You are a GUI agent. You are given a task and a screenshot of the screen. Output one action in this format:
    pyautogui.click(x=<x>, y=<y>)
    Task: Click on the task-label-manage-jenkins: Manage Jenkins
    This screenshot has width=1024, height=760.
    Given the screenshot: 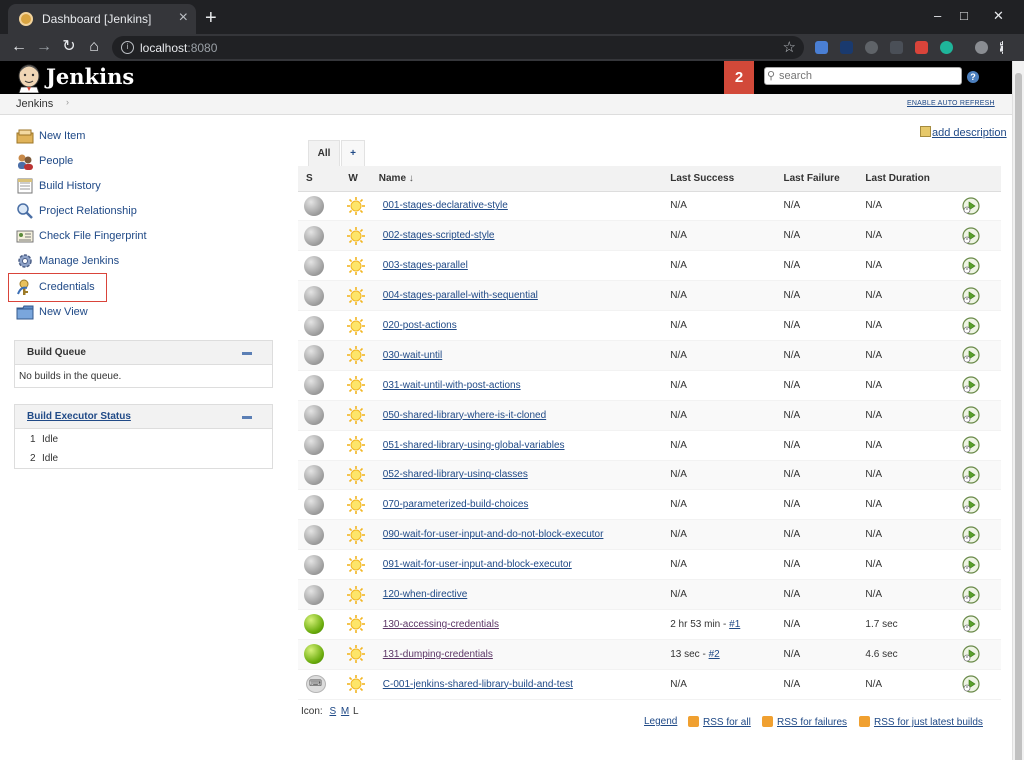 What is the action you would take?
    pyautogui.click(x=79, y=261)
    